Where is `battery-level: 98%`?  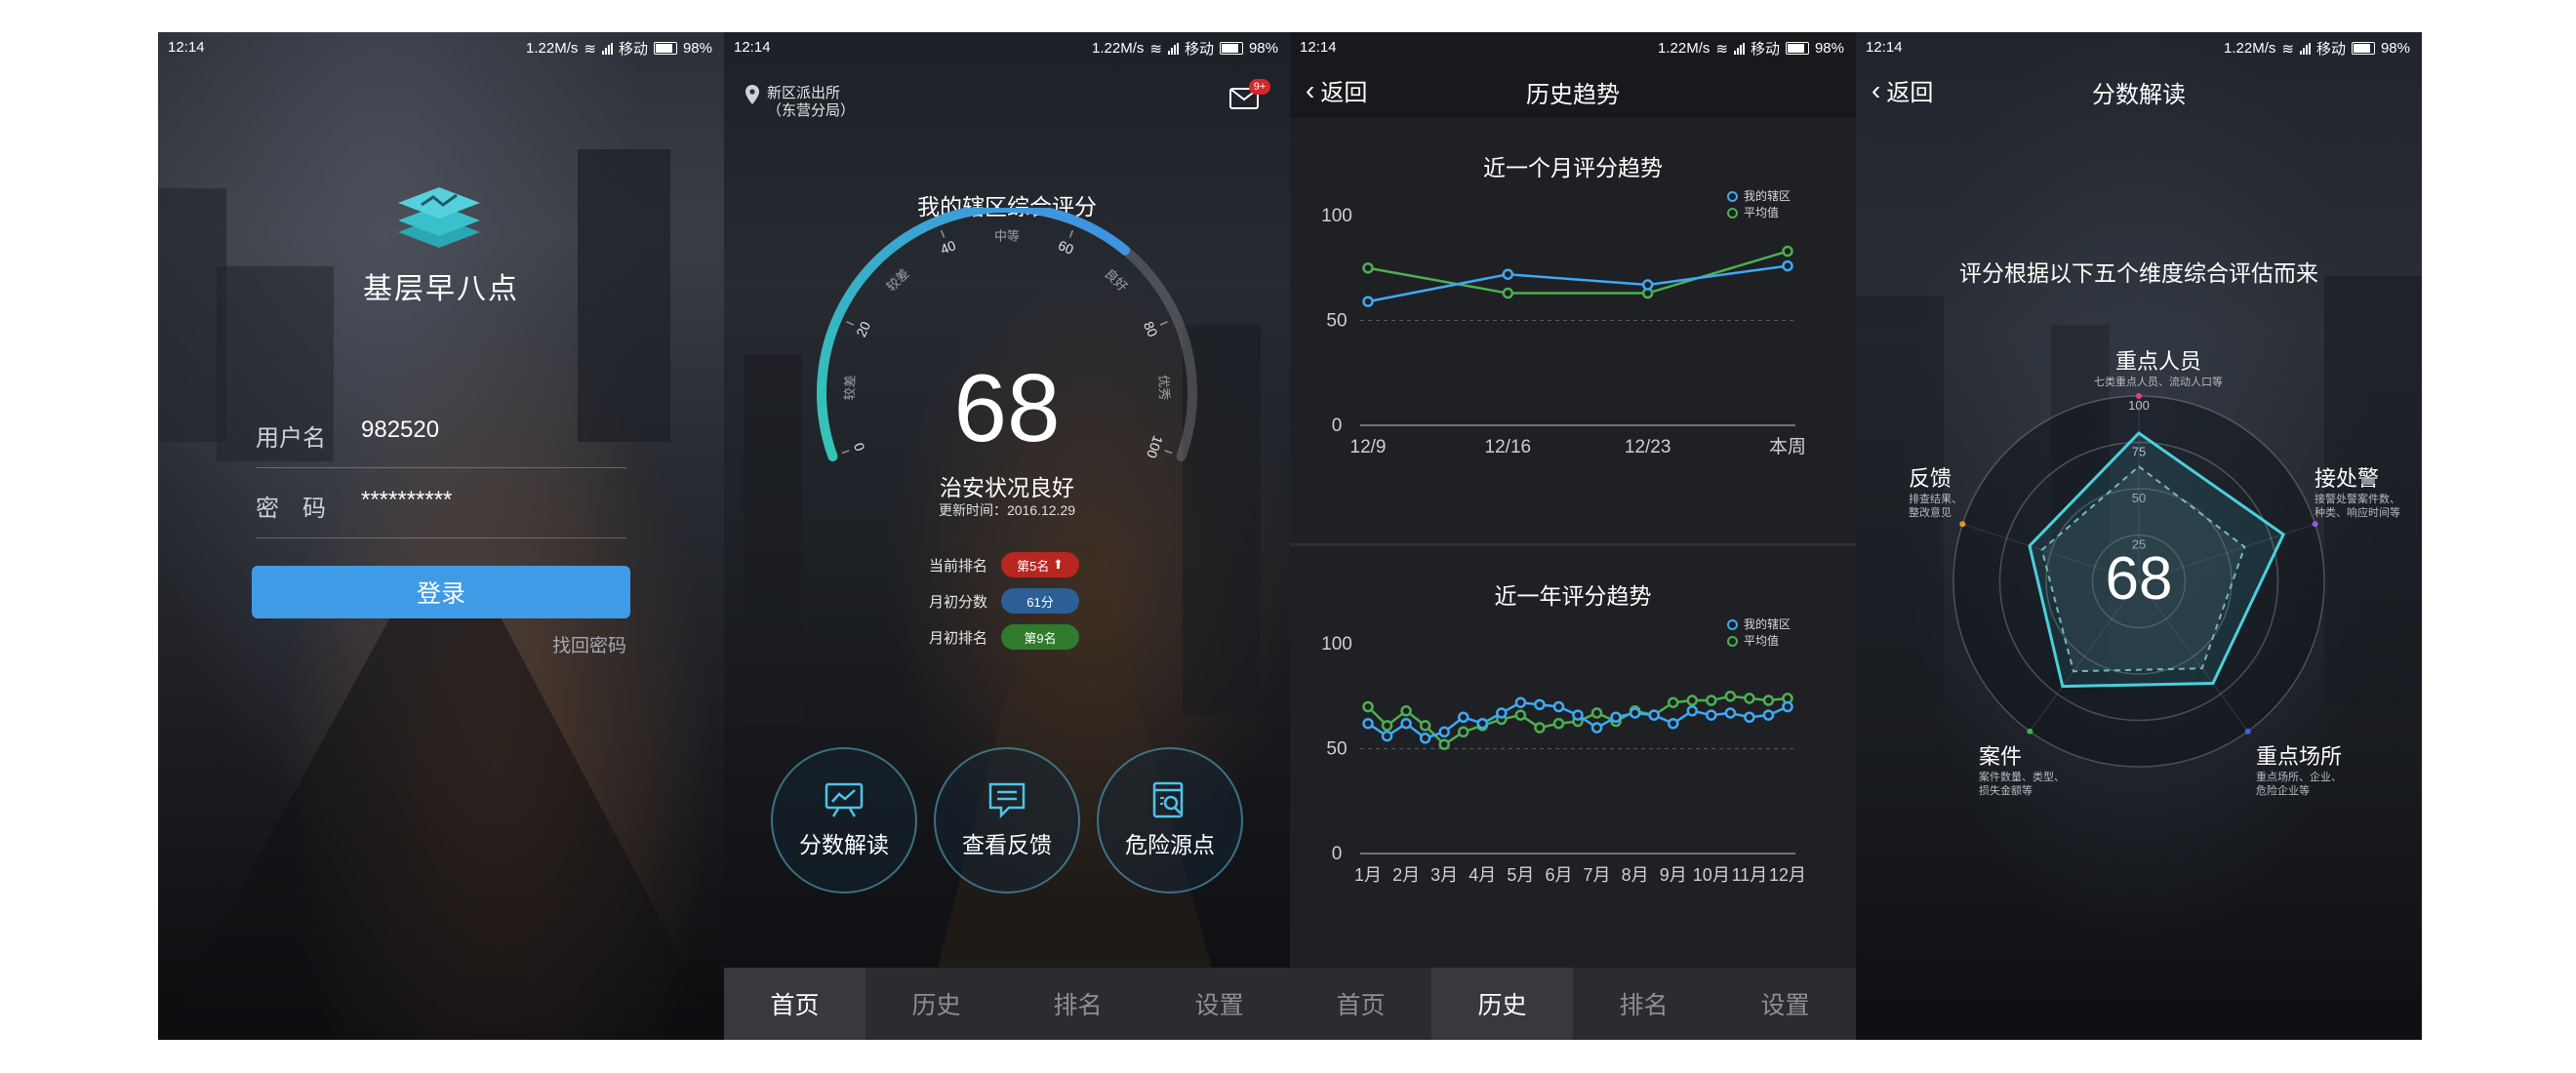 battery-level: 98% is located at coordinates (2395, 48).